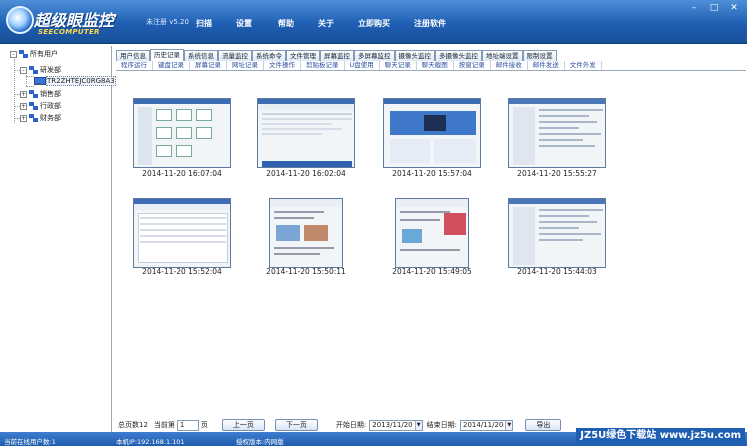 Image resolution: width=747 pixels, height=446 pixels. I want to click on subtab-urls: 网址记录, so click(245, 65).